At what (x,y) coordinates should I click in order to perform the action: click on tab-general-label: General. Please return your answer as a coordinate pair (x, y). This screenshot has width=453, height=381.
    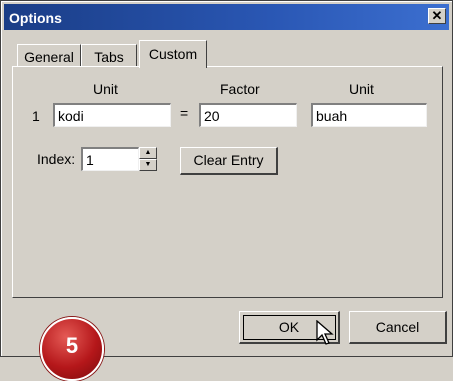
    Looking at the image, I should click on (49, 57).